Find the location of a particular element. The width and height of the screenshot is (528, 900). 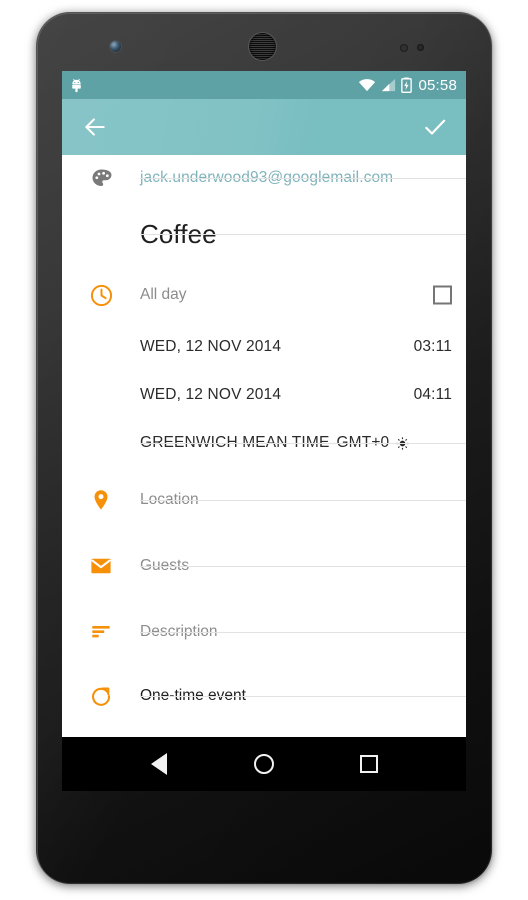

repeat-row: One-time event is located at coordinates (264, 696).